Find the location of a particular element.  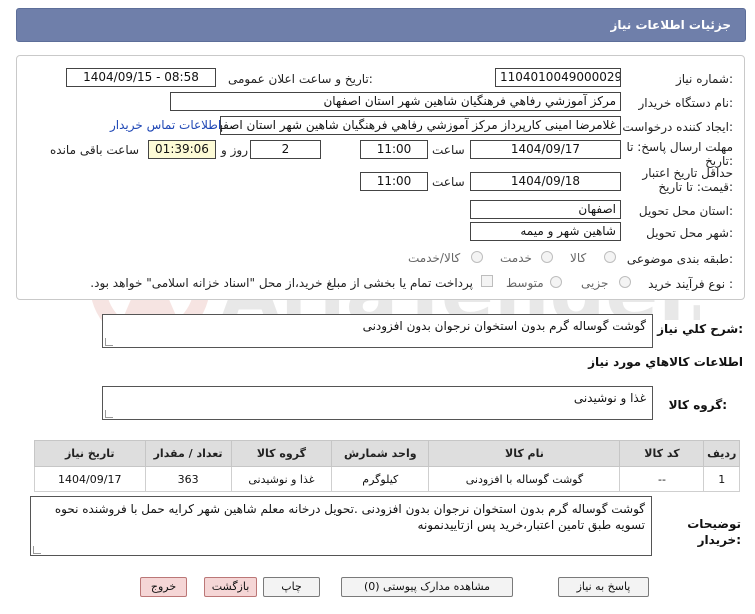

category-radio-service is located at coordinates (547, 257).